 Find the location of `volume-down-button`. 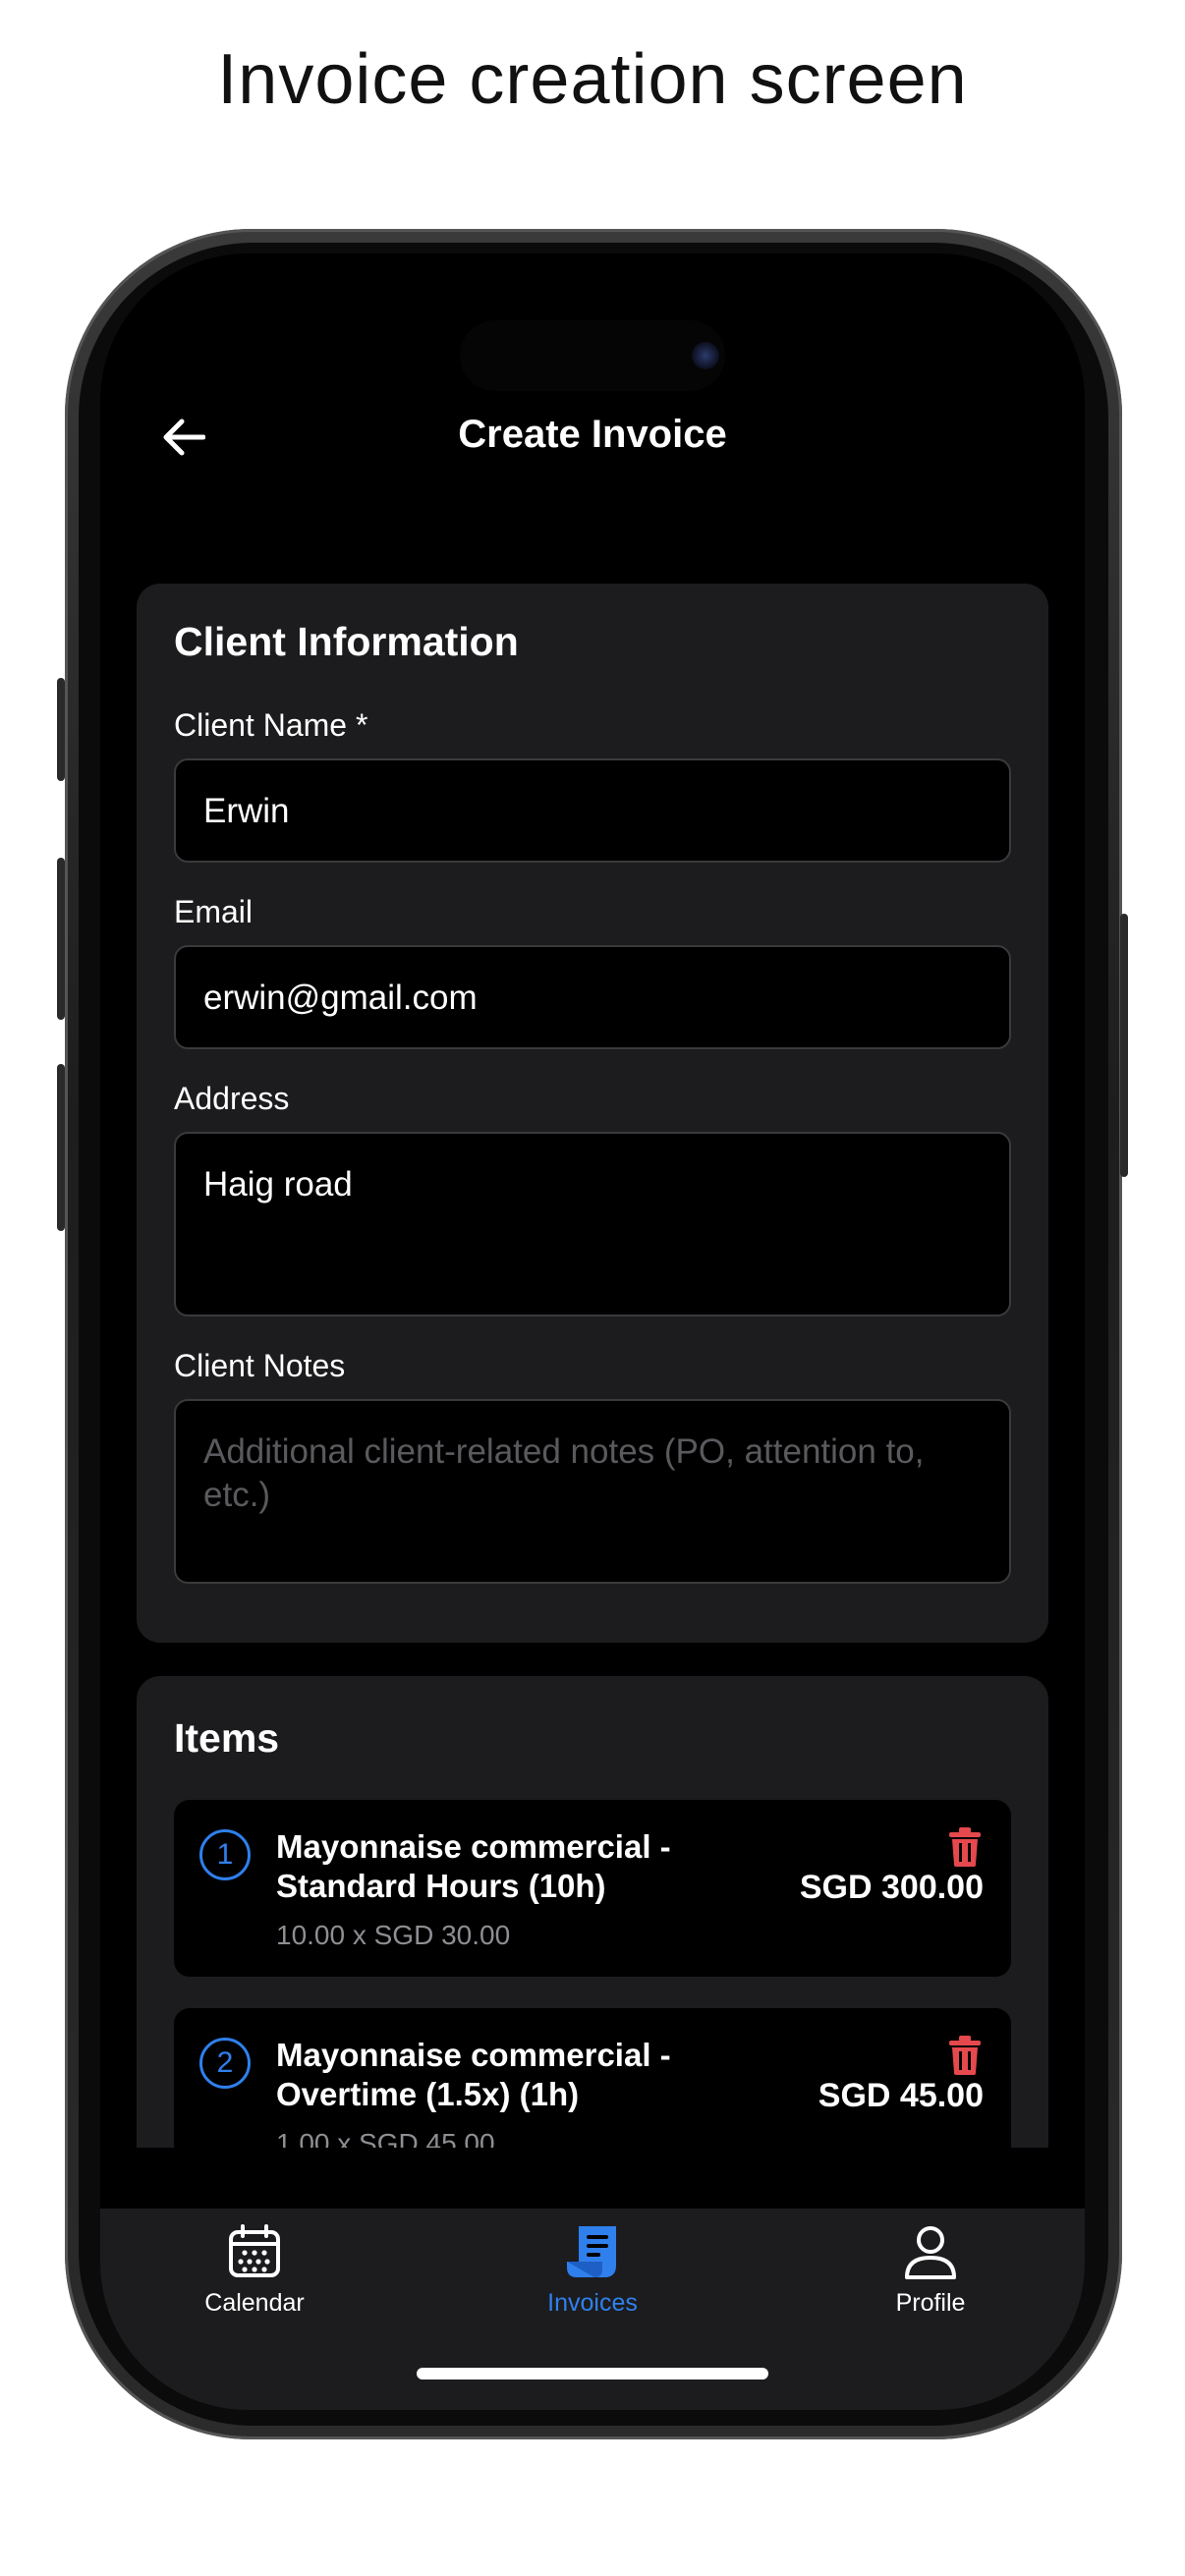

volume-down-button is located at coordinates (61, 1147).